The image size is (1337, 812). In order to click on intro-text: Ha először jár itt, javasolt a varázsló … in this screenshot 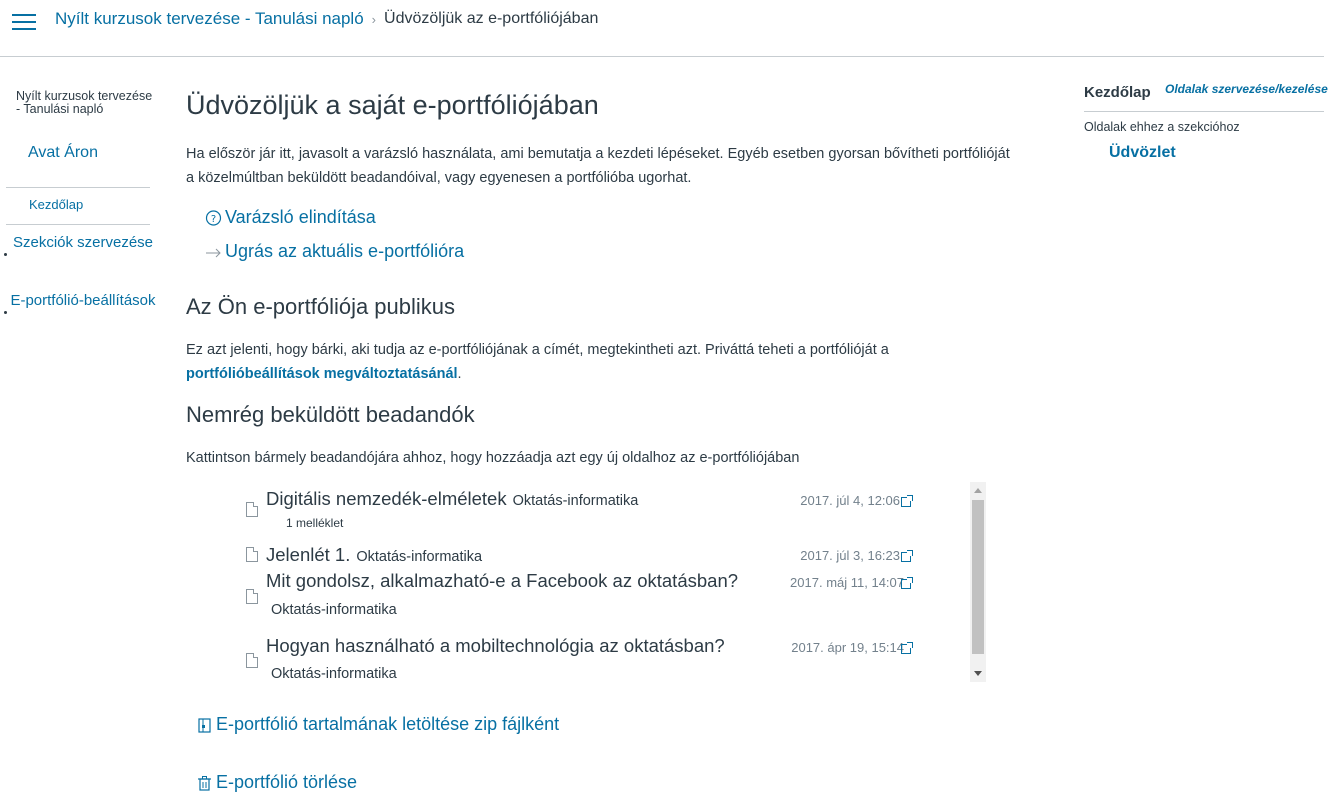, I will do `click(598, 166)`.